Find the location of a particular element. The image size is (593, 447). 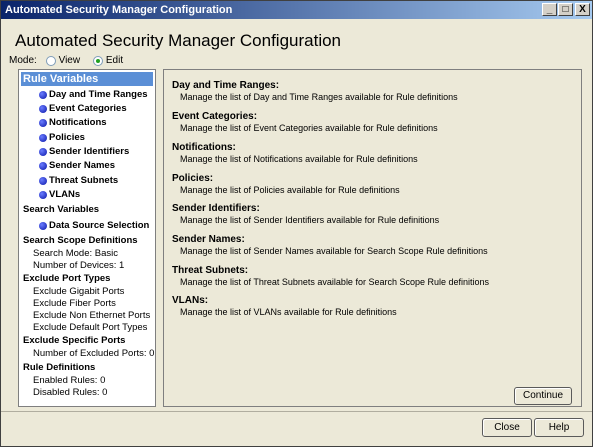

close-window-button: X is located at coordinates (582, 9).